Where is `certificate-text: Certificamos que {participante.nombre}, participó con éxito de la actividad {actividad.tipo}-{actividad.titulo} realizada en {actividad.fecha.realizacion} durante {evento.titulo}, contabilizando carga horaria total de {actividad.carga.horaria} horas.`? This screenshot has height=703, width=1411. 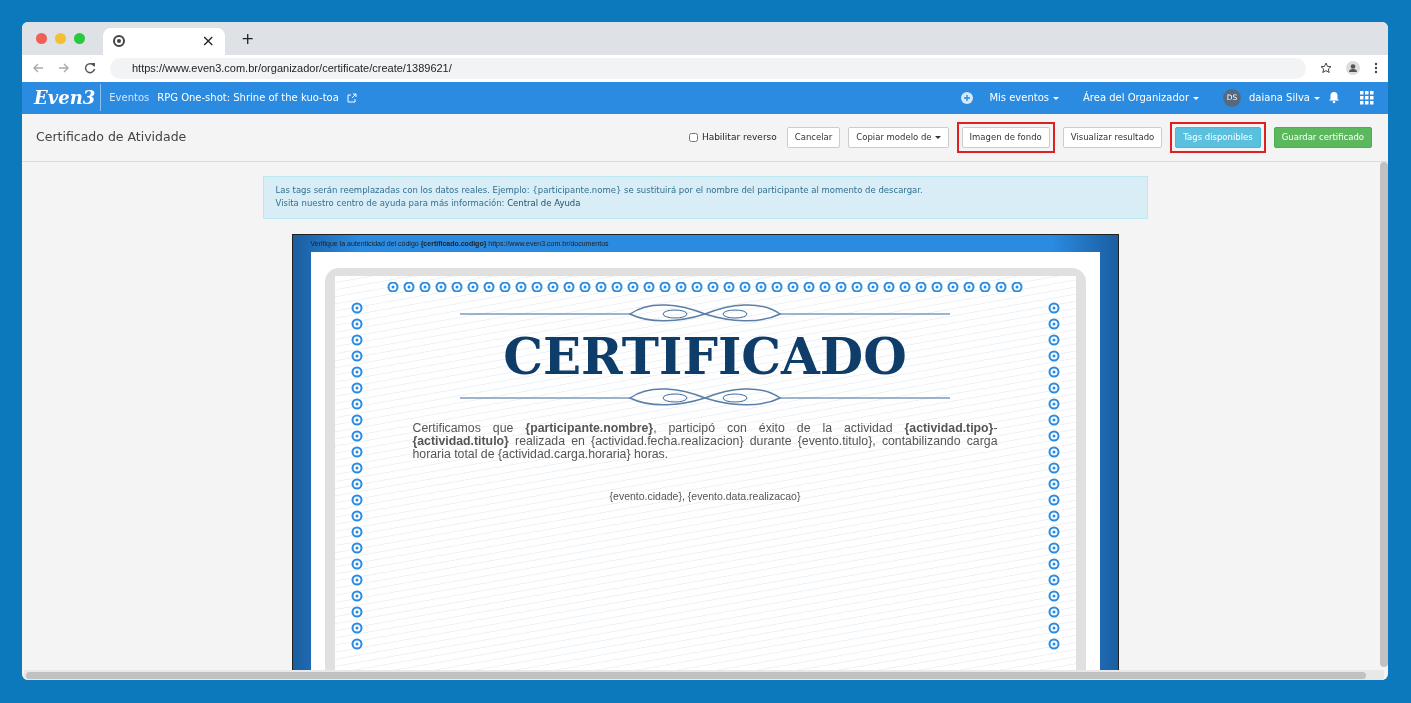 certificate-text: Certificamos que {participante.nombre}, participó con éxito de la actividad {actividad.tipo}-{actividad.titulo} realizada en {actividad.fecha.realizacion} durante {evento.titulo}, contabilizando carga horaria total de {actividad.carga.horaria} horas. is located at coordinates (705, 441).